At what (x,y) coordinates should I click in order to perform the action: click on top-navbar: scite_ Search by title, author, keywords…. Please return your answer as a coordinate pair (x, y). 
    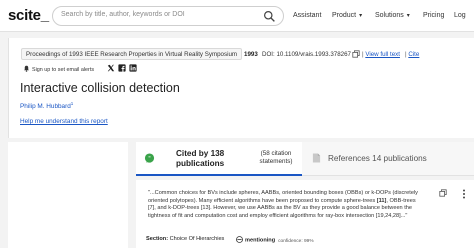
    Looking at the image, I should click on (237, 16).